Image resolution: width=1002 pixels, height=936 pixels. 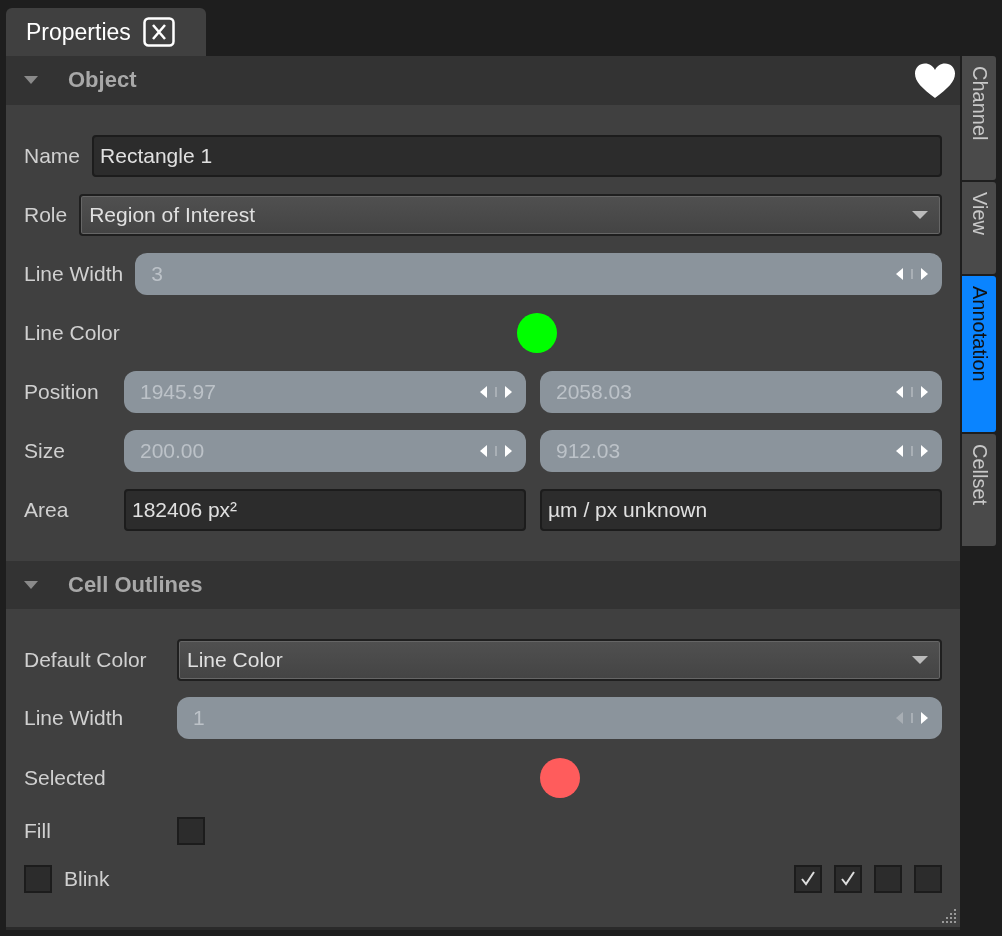 What do you see at coordinates (979, 228) in the screenshot?
I see `side-tab: View` at bounding box center [979, 228].